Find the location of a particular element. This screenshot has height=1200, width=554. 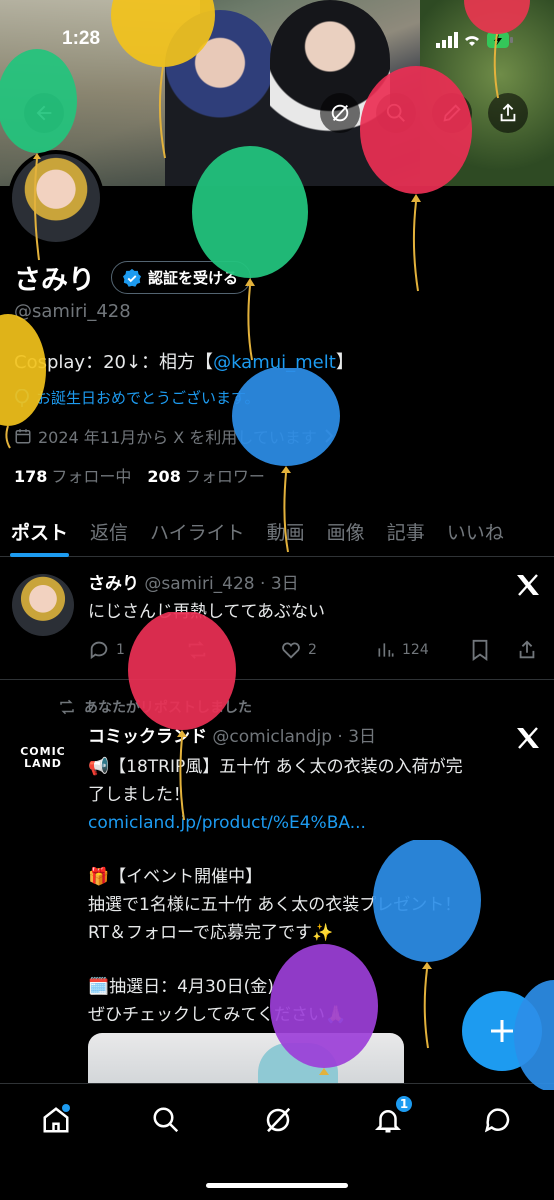

birthday-line: お誕生日おめでとうございます。 is located at coordinates (137, 397).